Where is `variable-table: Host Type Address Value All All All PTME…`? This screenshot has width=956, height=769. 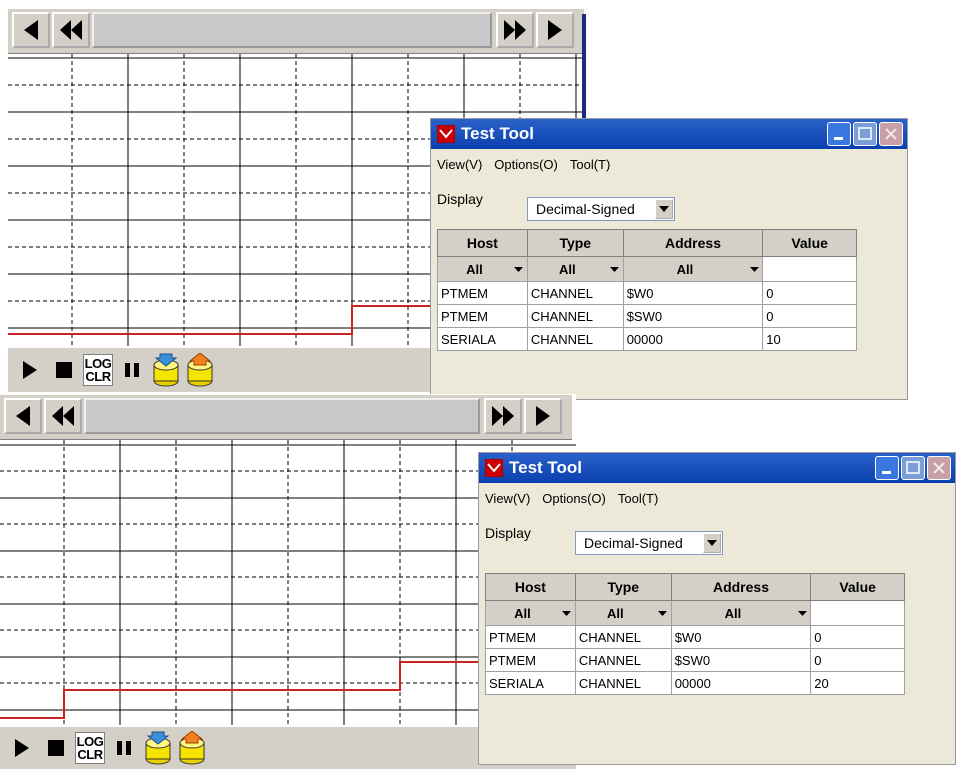 variable-table: Host Type Address Value All All All PTME… is located at coordinates (695, 634).